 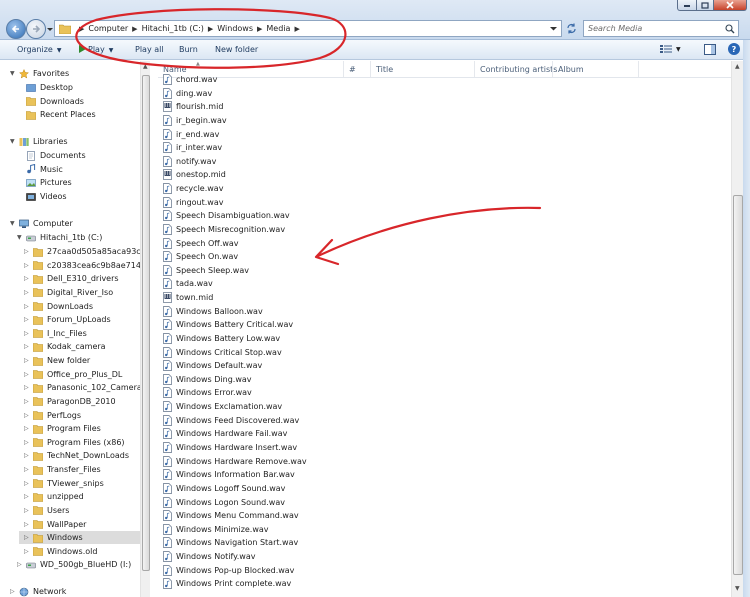 I want to click on nav-folder: ▷ Program Files, so click(x=62, y=428).